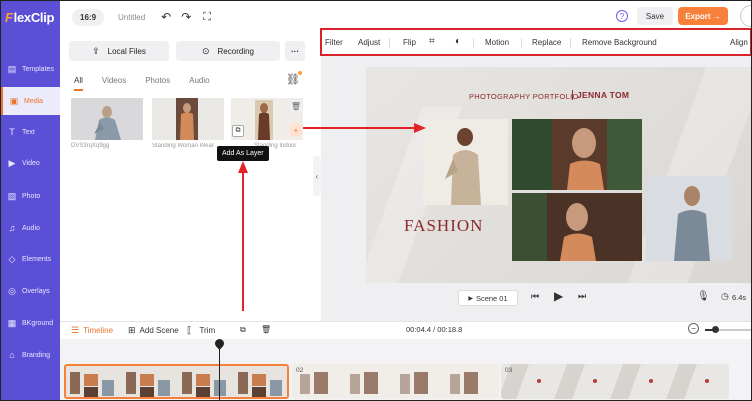 This screenshot has height=401, width=752. What do you see at coordinates (243, 167) in the screenshot?
I see `annotation-arrowhead-up` at bounding box center [243, 167].